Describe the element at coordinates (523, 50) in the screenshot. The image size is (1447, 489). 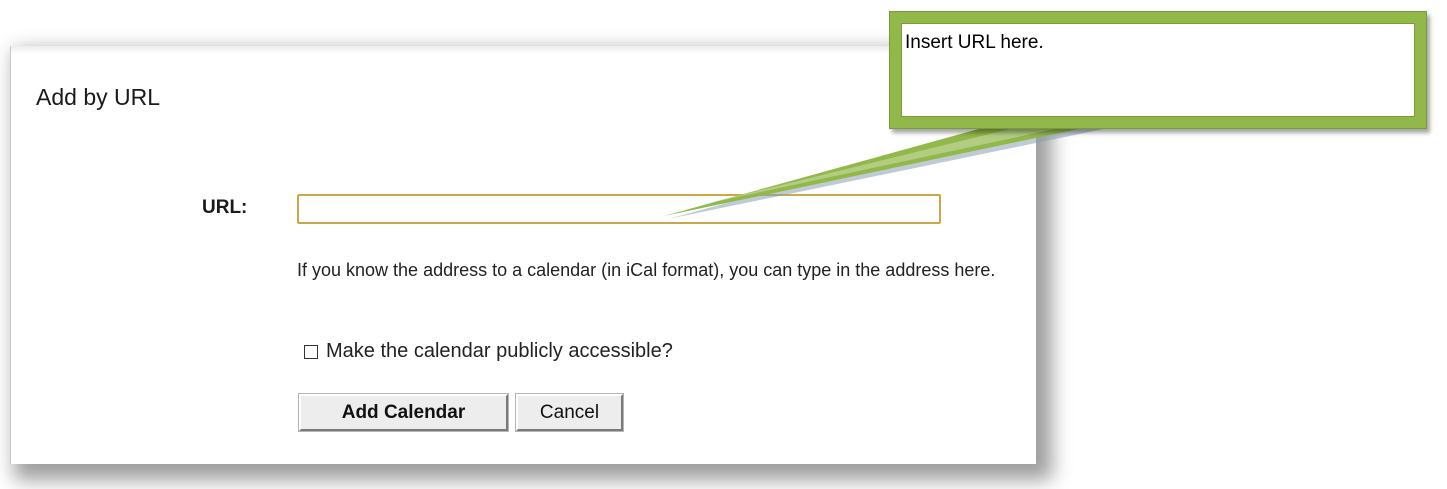
I see `panel-top-edge` at that location.